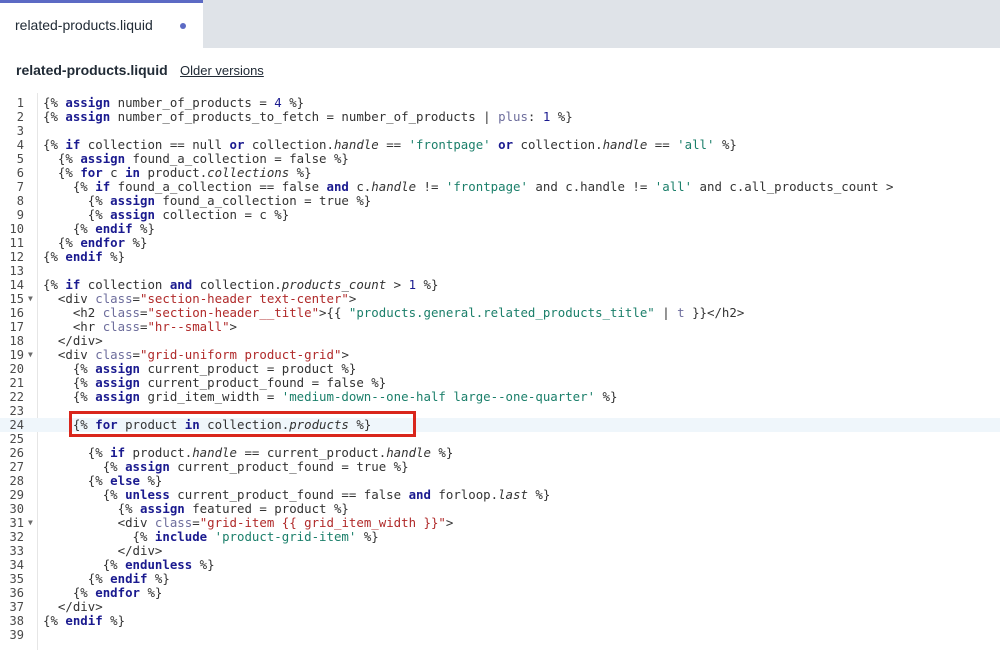  I want to click on code-line: 32 {% include 'product-grid-item' %}, so click(500, 537).